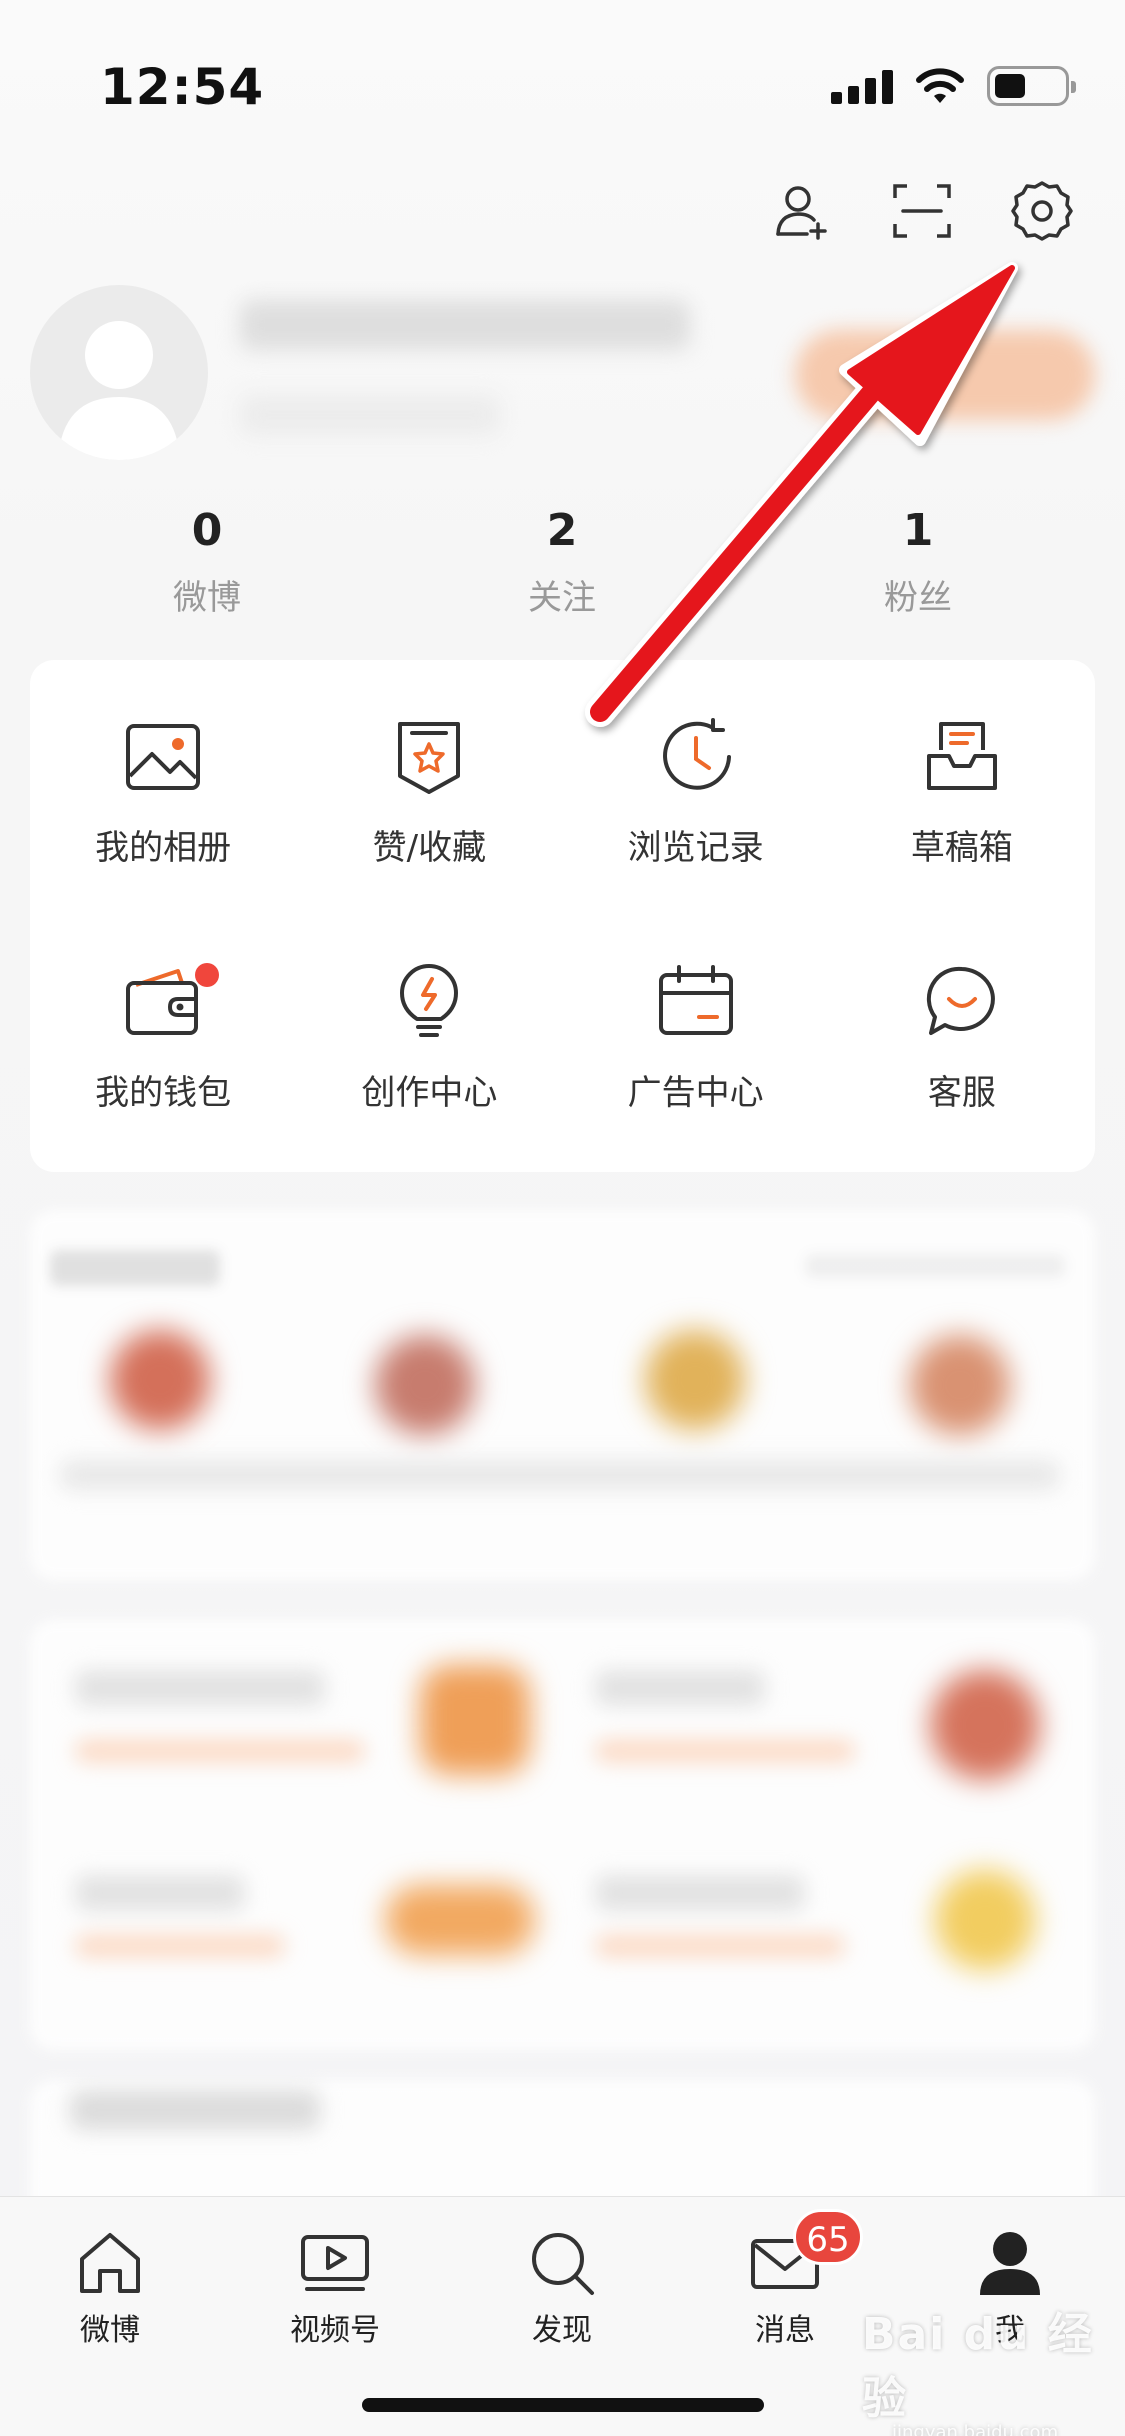  I want to click on tab-home: 微博, so click(110, 2288).